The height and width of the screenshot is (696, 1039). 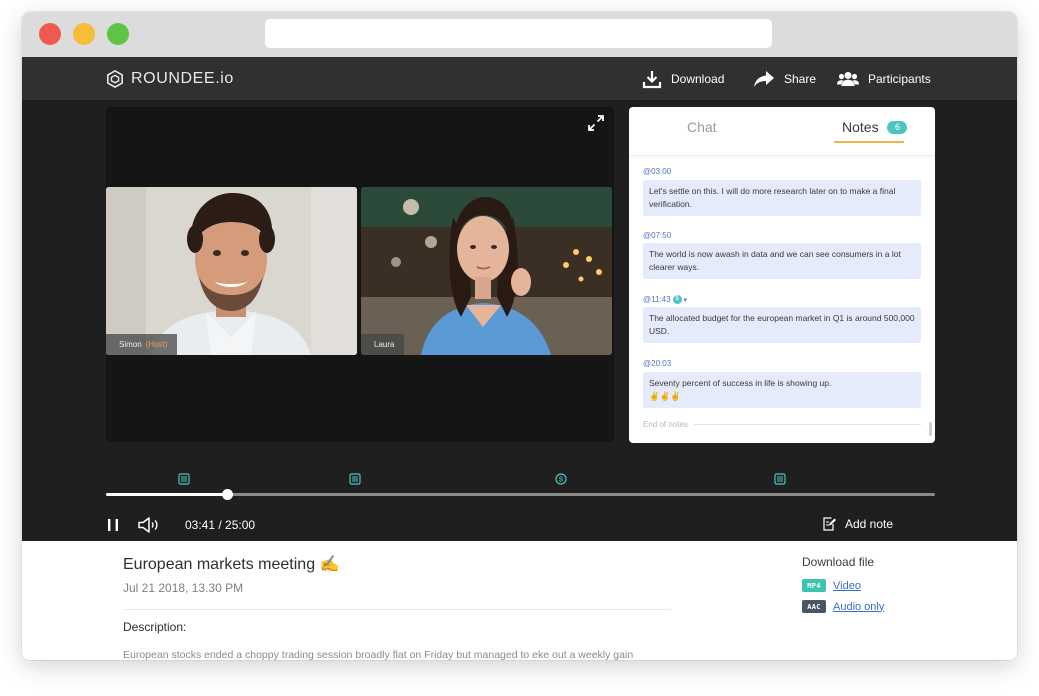 What do you see at coordinates (829, 524) in the screenshot?
I see `edit-note-icon` at bounding box center [829, 524].